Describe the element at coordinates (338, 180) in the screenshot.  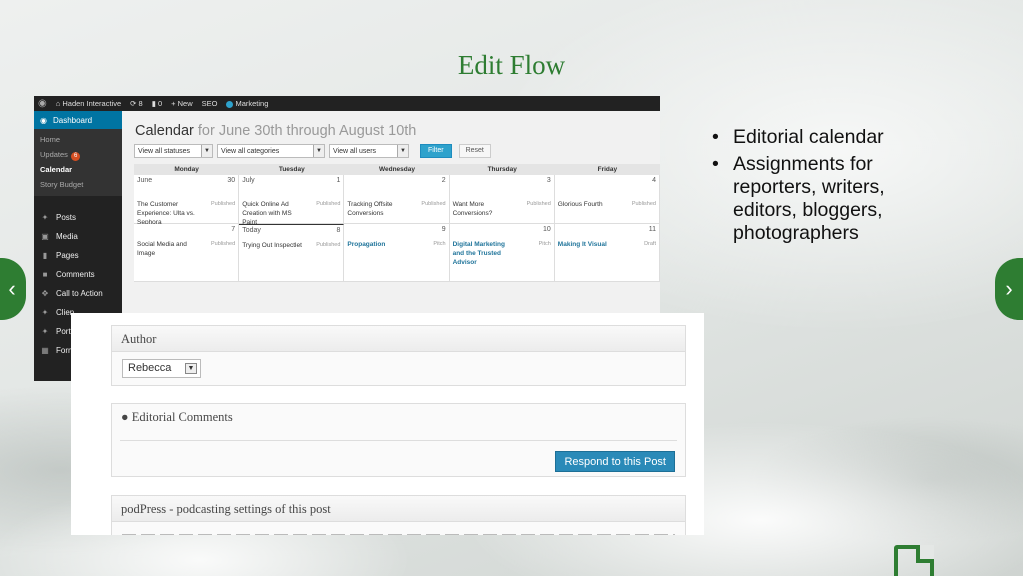
I see `day-number: 1` at that location.